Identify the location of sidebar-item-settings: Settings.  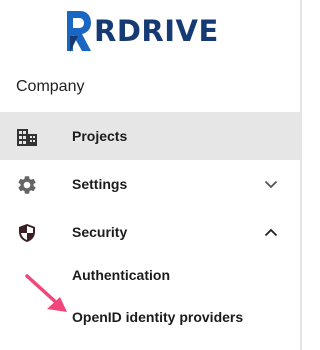
(150, 184).